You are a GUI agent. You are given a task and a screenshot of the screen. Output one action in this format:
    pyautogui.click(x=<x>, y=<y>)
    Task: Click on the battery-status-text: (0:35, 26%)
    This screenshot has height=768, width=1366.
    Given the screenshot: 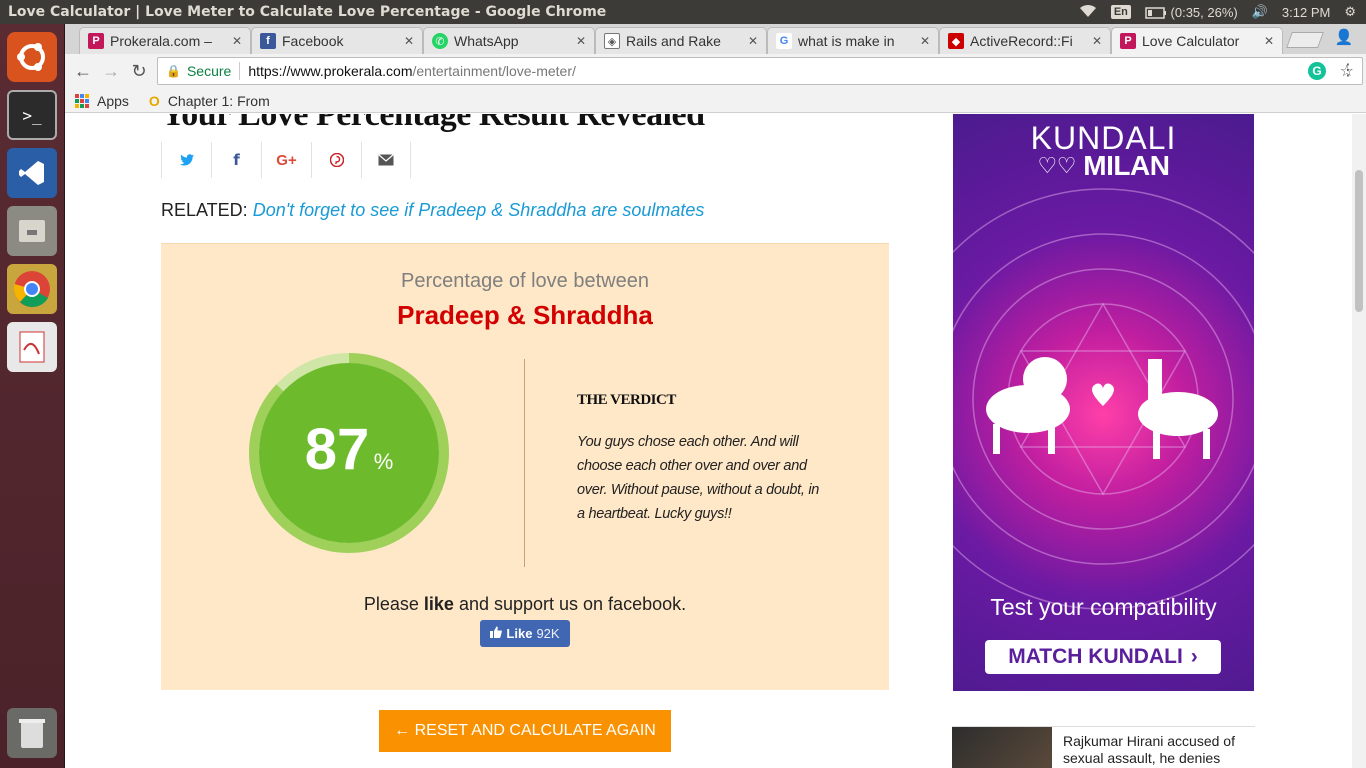 What is the action you would take?
    pyautogui.click(x=1204, y=12)
    